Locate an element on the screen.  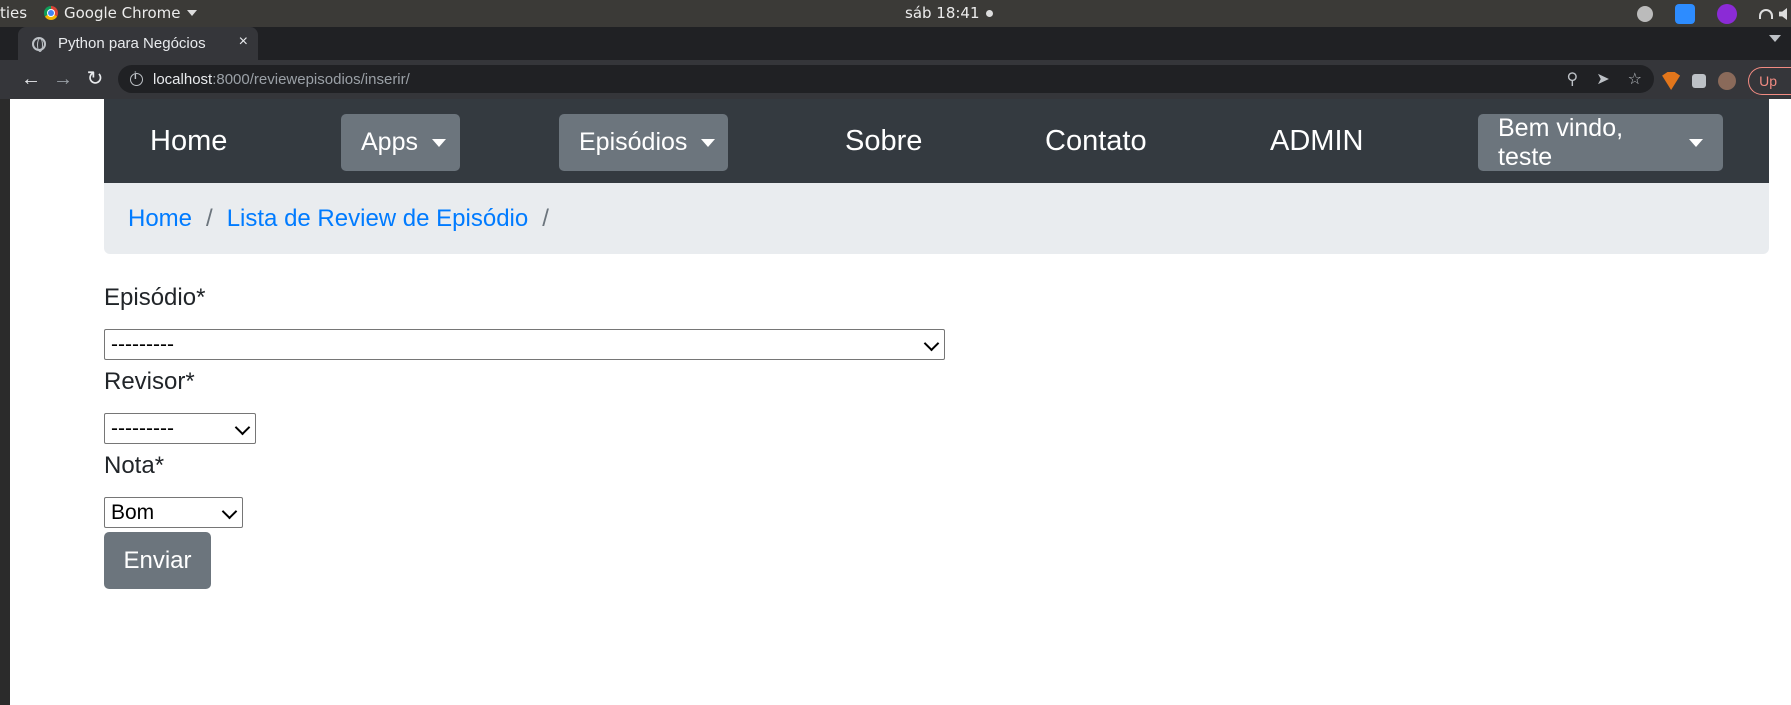
omnibox-actions: ⚲ ➤ ☆ is located at coordinates (1604, 79).